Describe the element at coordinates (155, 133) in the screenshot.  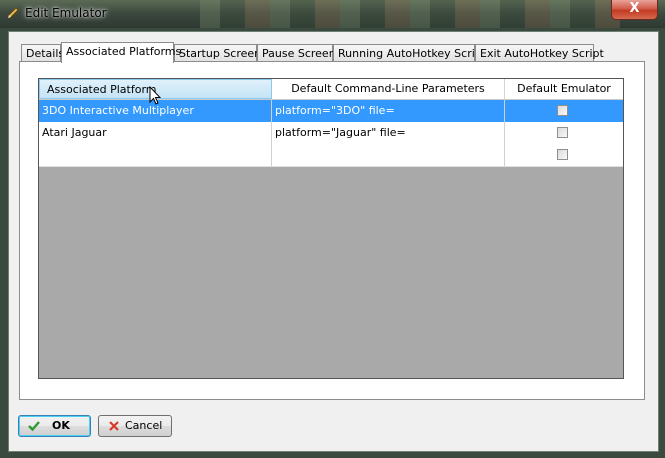
I see `platform-cell: Atari Jaguar` at that location.